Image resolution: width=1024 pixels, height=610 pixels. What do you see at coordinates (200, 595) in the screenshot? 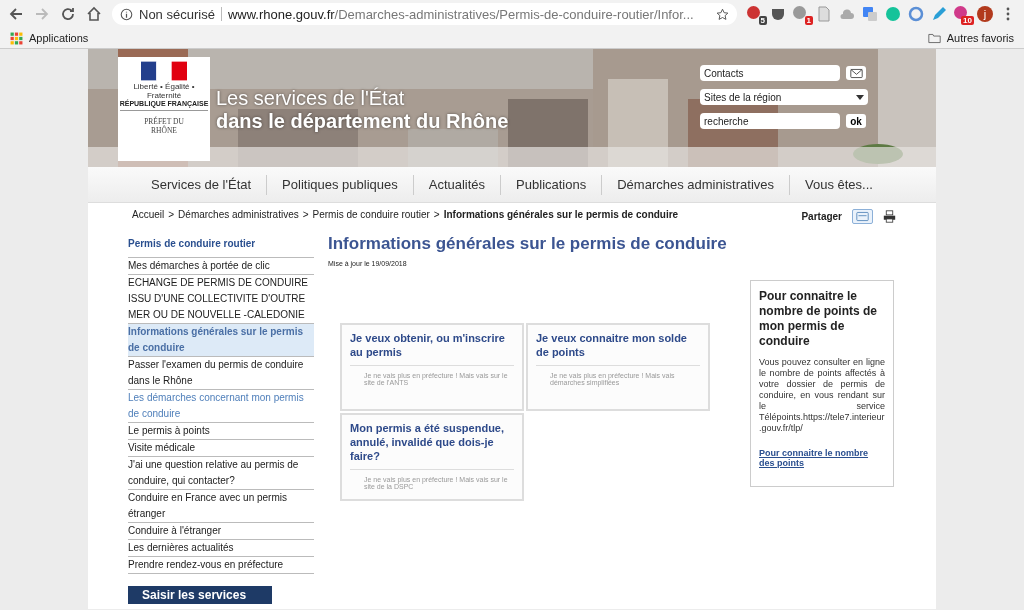
I see `services-button: Saisir les services` at bounding box center [200, 595].